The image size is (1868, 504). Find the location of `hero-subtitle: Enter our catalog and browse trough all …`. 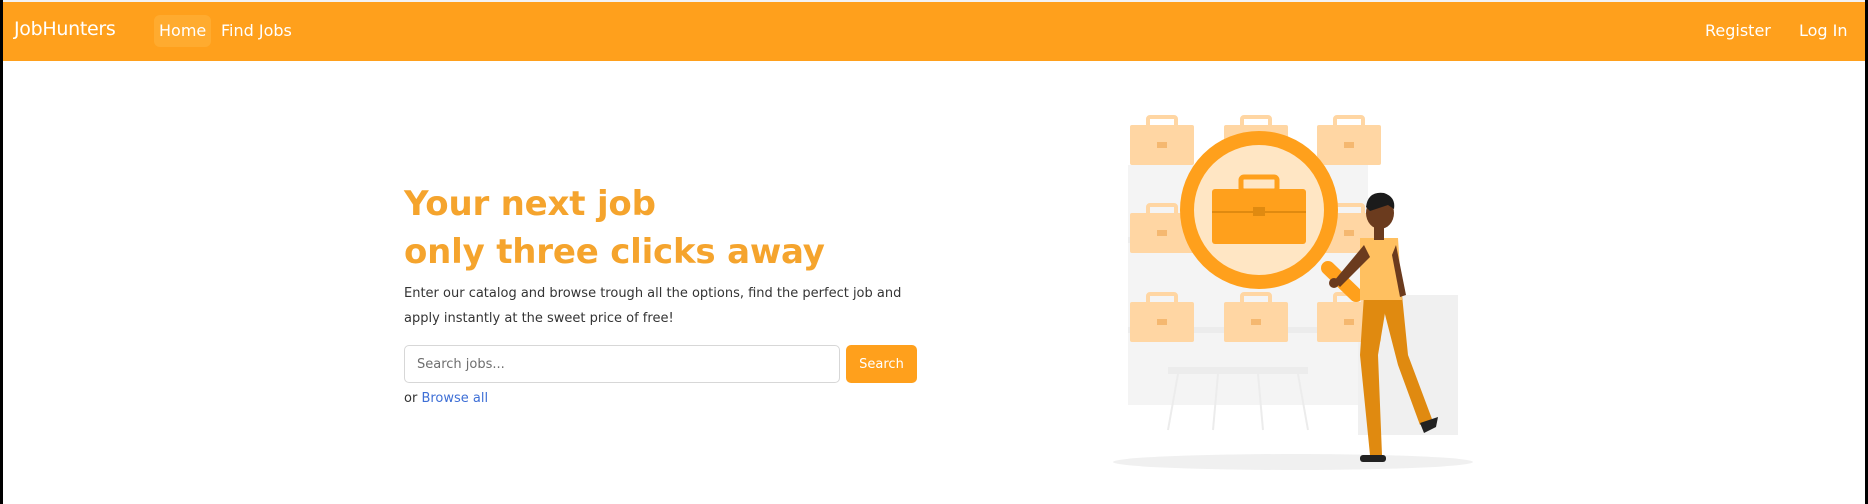

hero-subtitle: Enter our catalog and browse trough all … is located at coordinates (674, 306).